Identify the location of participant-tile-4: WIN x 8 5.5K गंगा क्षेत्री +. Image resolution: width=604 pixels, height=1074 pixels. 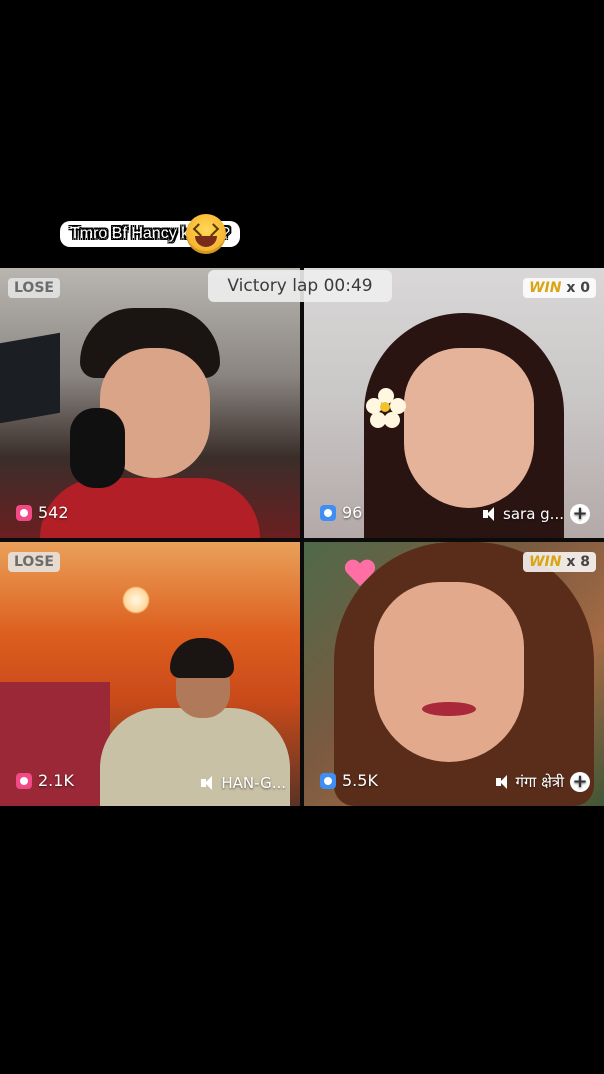
(454, 674).